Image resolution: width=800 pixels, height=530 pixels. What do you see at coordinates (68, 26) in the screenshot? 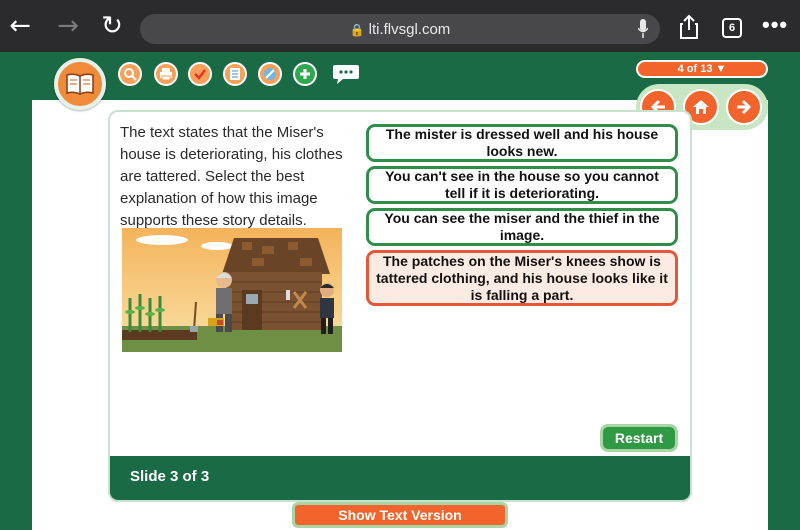
I see `forward-arrow-icon: →` at bounding box center [68, 26].